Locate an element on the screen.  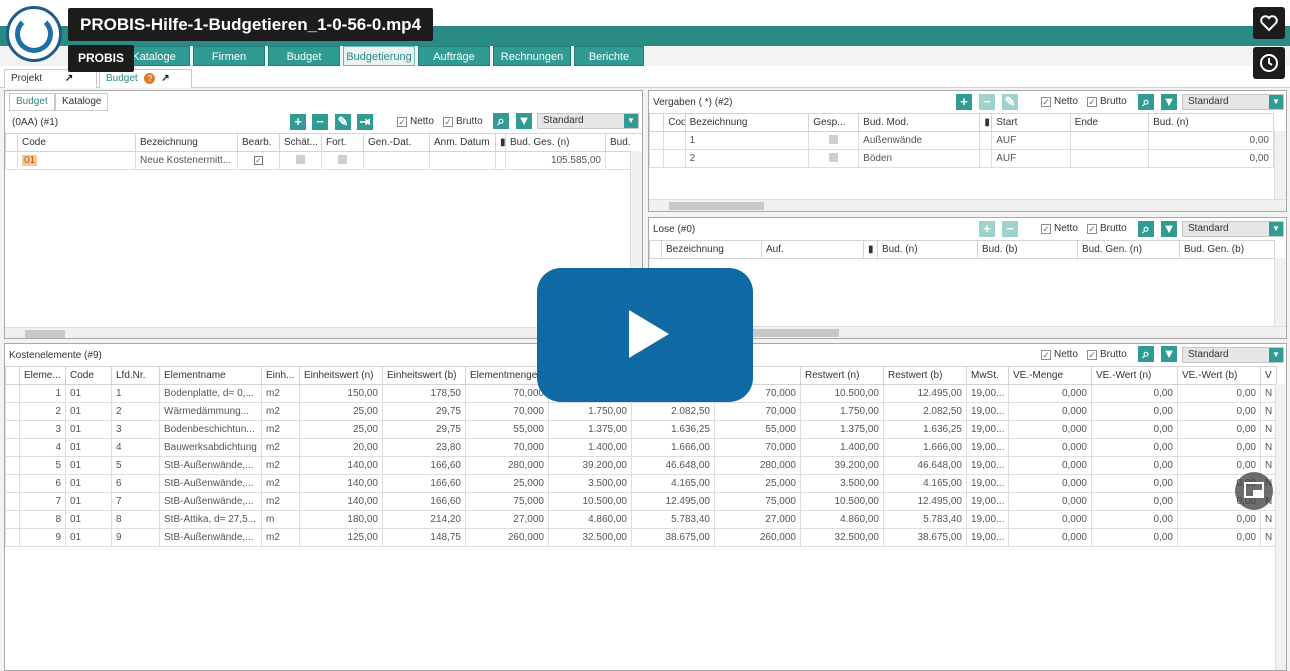
table-cell: 2 is located at coordinates (42, 411).